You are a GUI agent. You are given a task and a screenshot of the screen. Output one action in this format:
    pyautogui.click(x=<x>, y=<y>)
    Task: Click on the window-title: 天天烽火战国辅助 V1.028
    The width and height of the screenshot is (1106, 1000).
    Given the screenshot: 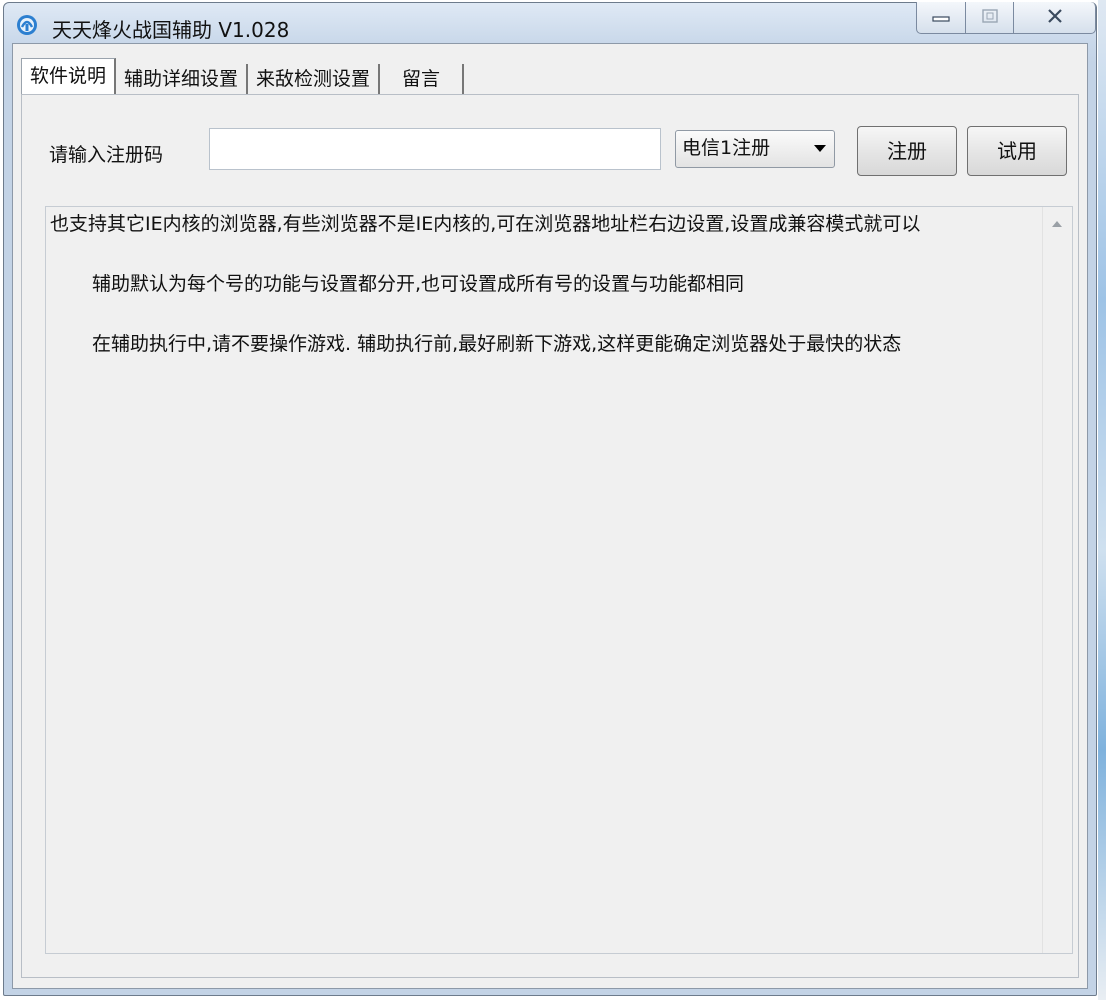 What is the action you would take?
    pyautogui.click(x=171, y=30)
    